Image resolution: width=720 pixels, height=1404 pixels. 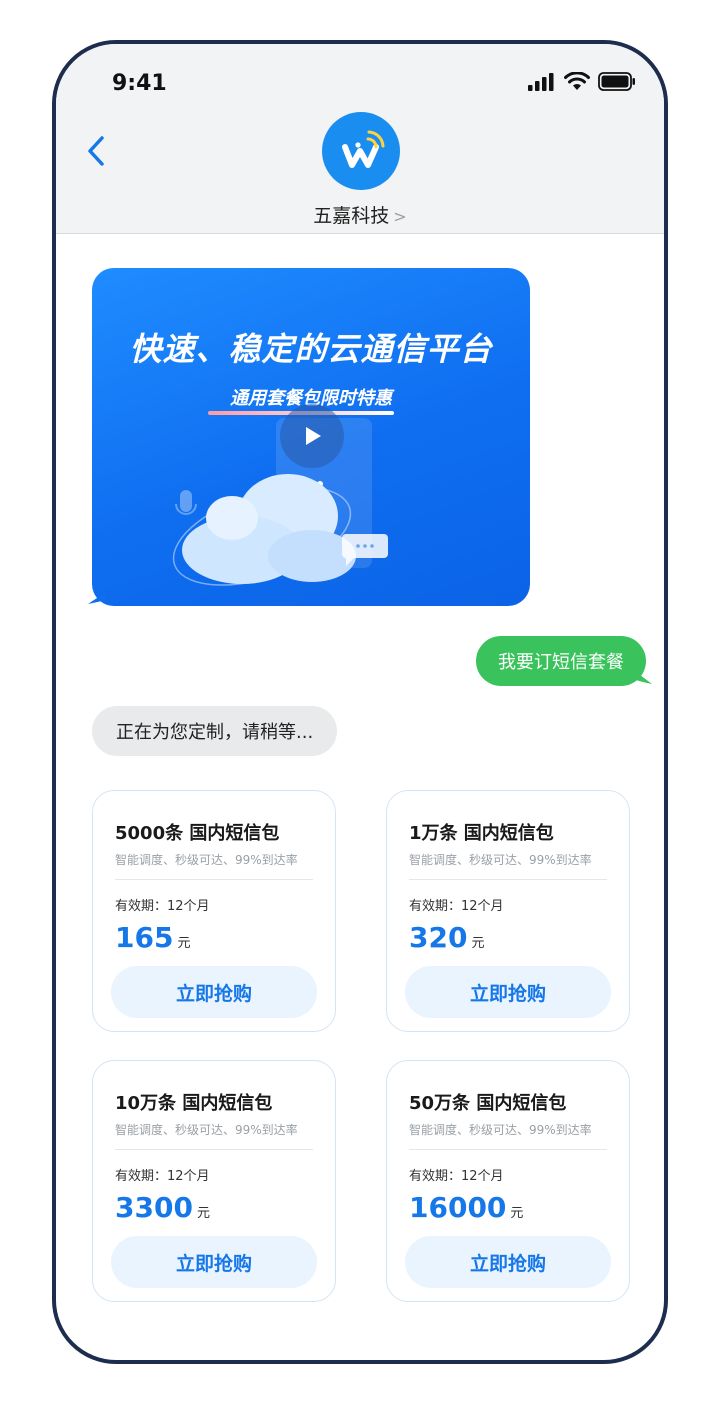 I want to click on package-price: 320 元, so click(x=446, y=937).